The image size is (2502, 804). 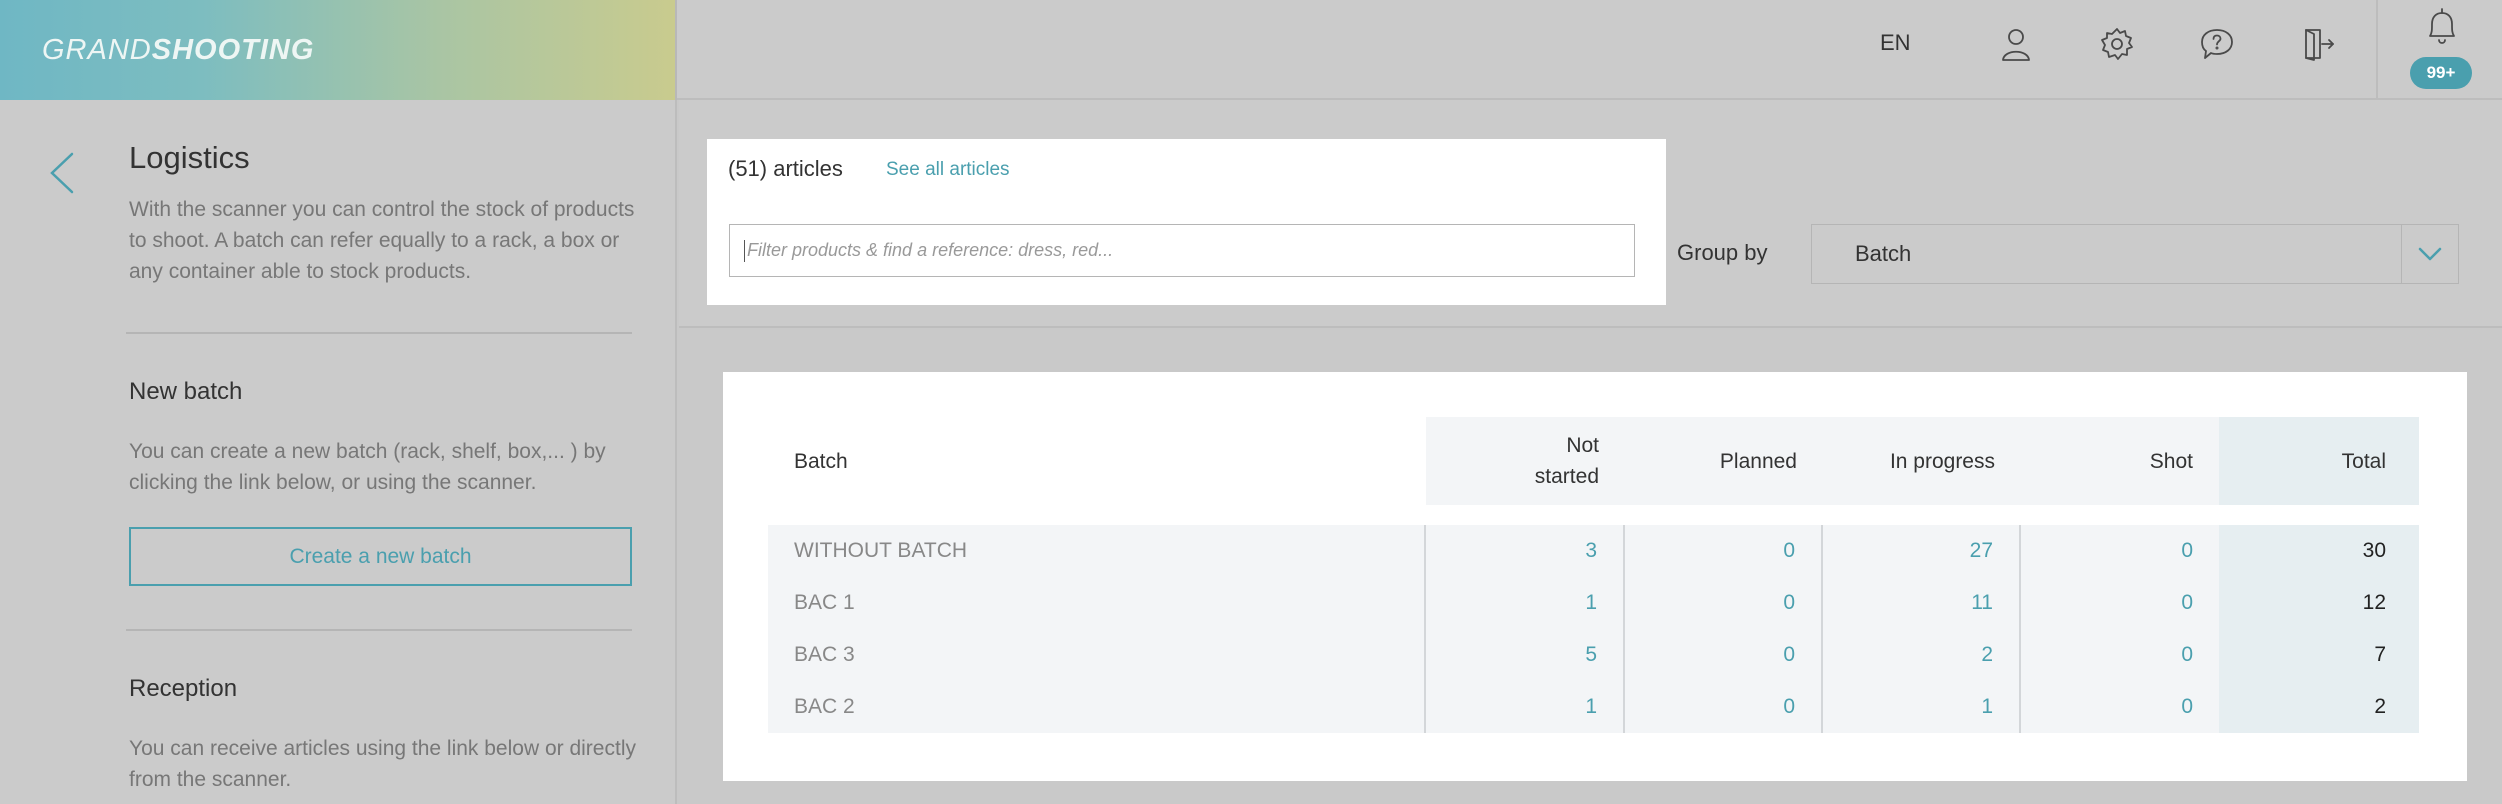 I want to click on new-batch-title: New batch, so click(x=186, y=391).